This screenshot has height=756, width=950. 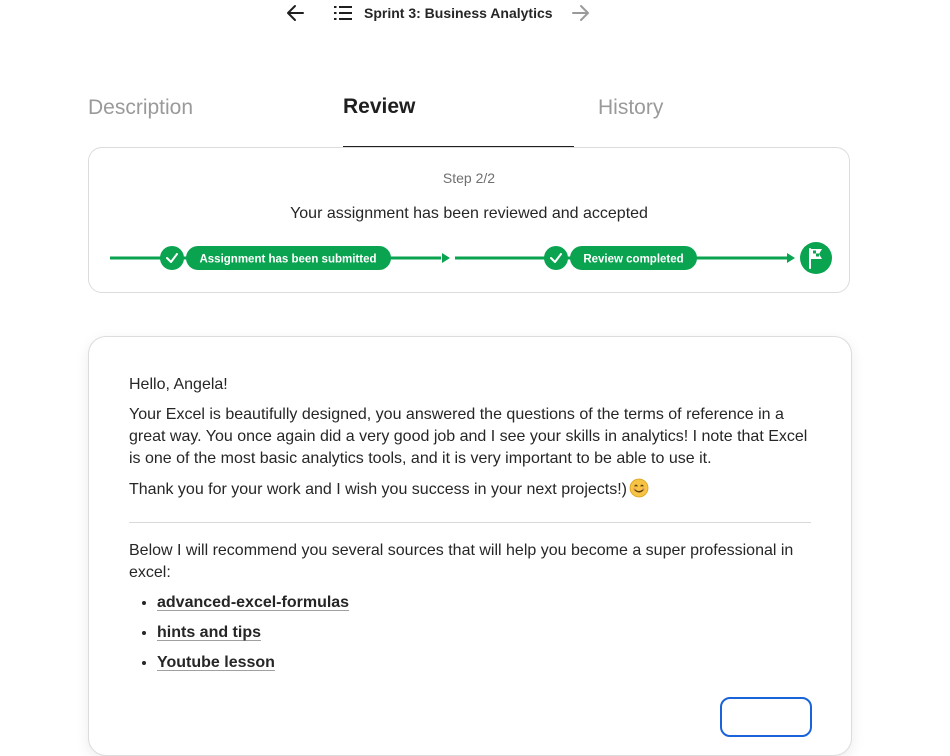 What do you see at coordinates (631, 107) in the screenshot?
I see `tab-history-label: History` at bounding box center [631, 107].